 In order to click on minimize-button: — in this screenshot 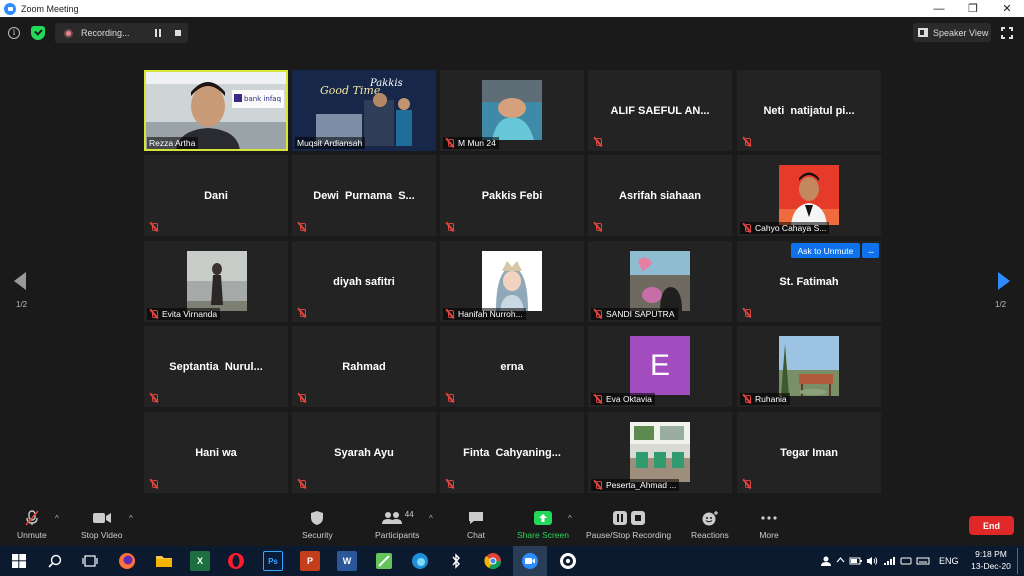, I will do `click(939, 8)`.